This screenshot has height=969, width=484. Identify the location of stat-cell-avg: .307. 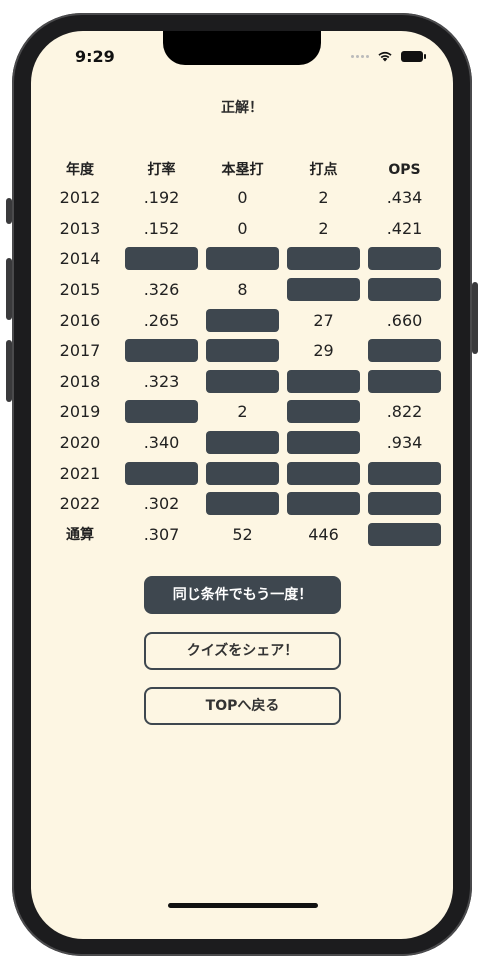
(161, 534).